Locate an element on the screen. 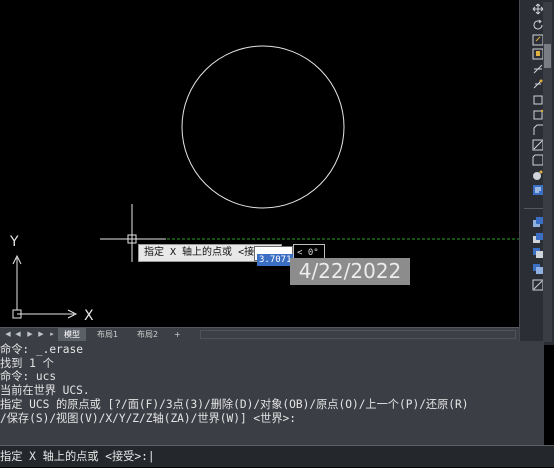  scrollbar-thumb is located at coordinates (547, 56).